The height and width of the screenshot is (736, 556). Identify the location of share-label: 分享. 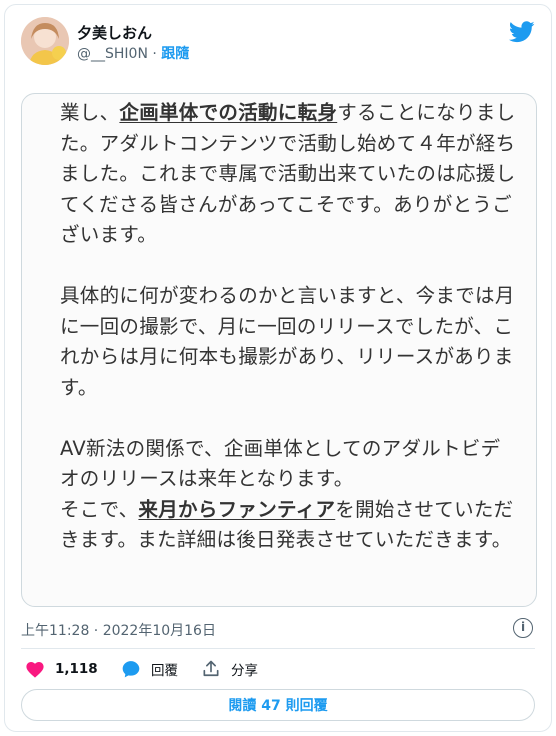
(244, 671).